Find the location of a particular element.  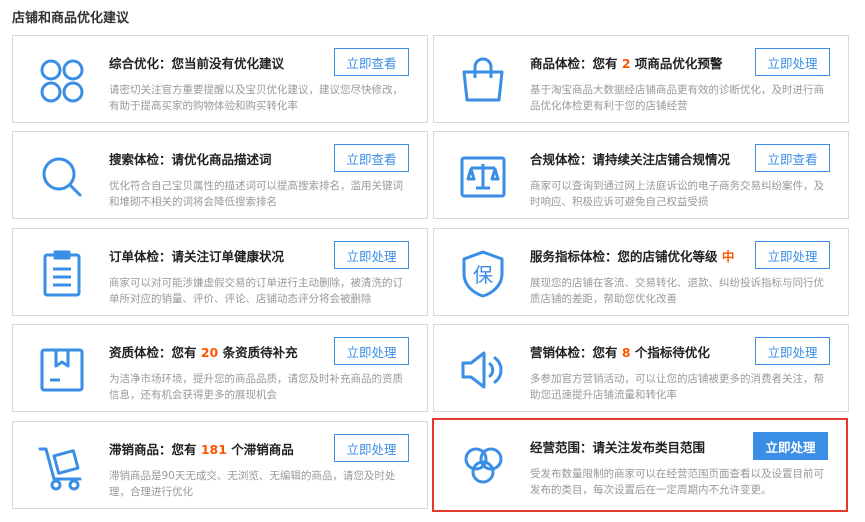

card-title: 滞销商品：您有 181 个滞销商品 is located at coordinates (201, 449).